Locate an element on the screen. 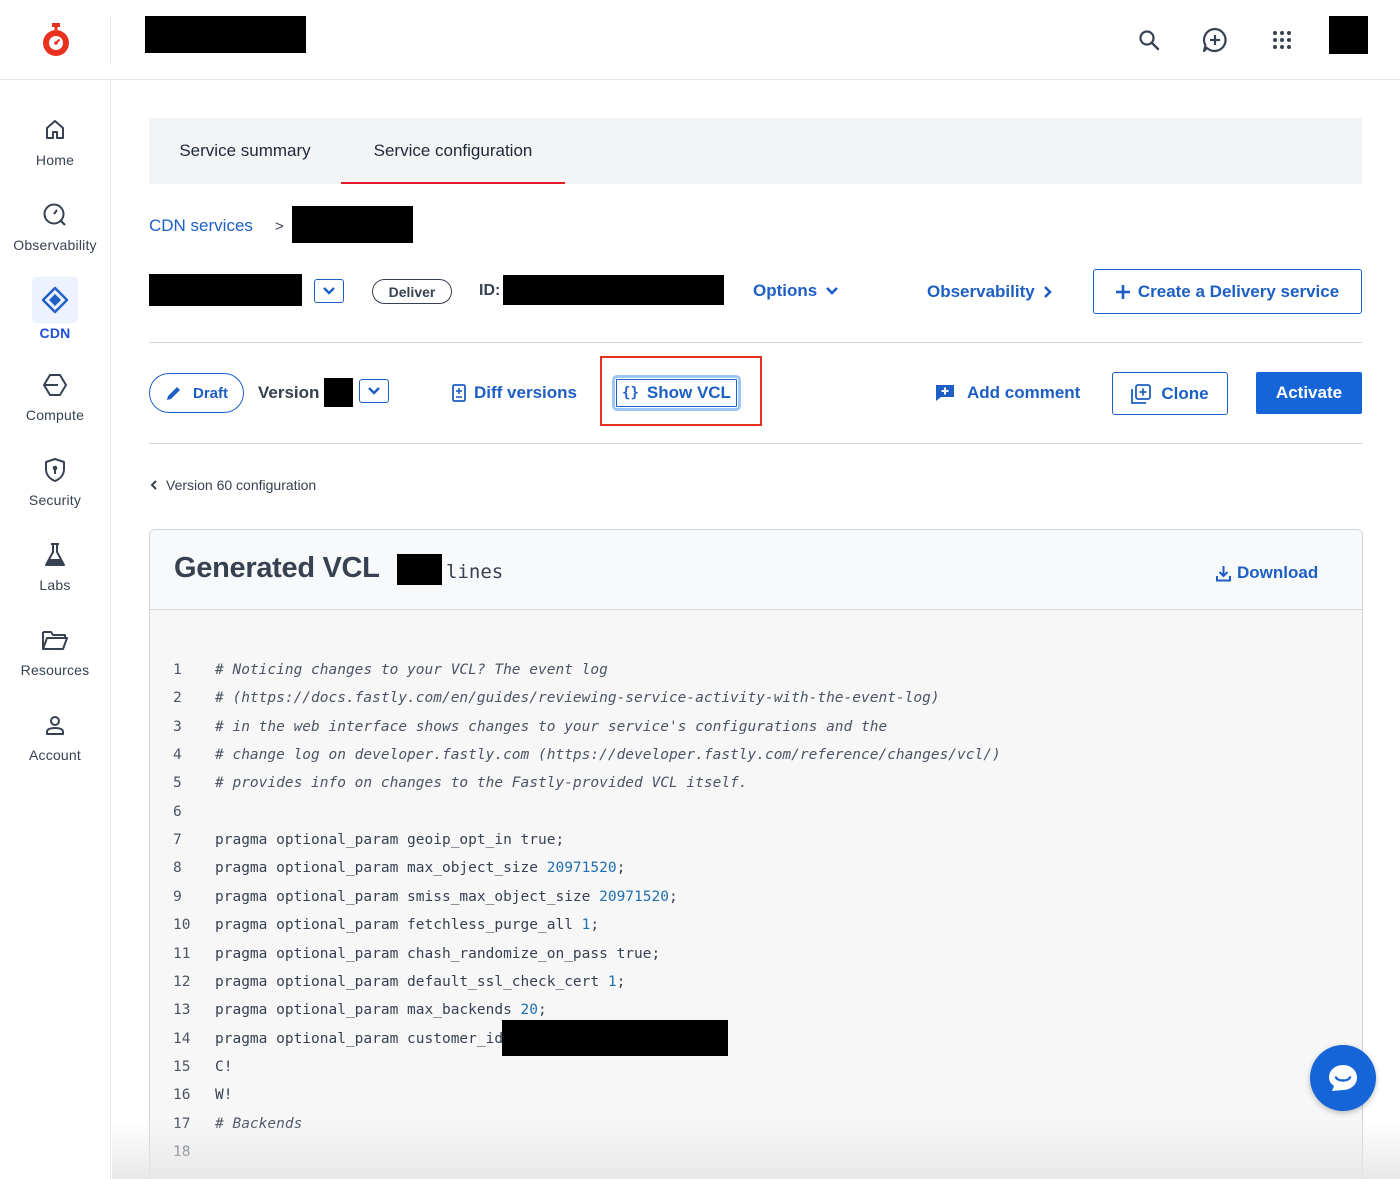  add-comment-button: Add comment is located at coordinates (1007, 393).